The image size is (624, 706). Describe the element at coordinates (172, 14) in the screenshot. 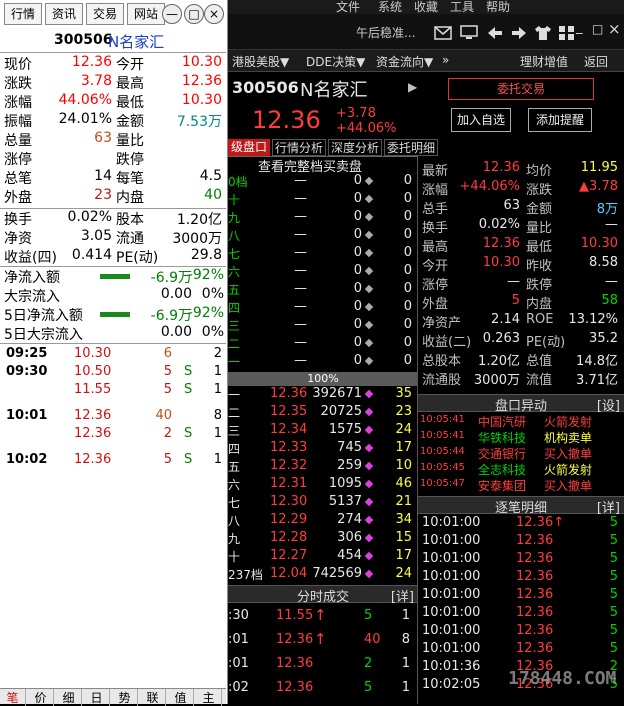

I see `minimize-icon: —` at that location.